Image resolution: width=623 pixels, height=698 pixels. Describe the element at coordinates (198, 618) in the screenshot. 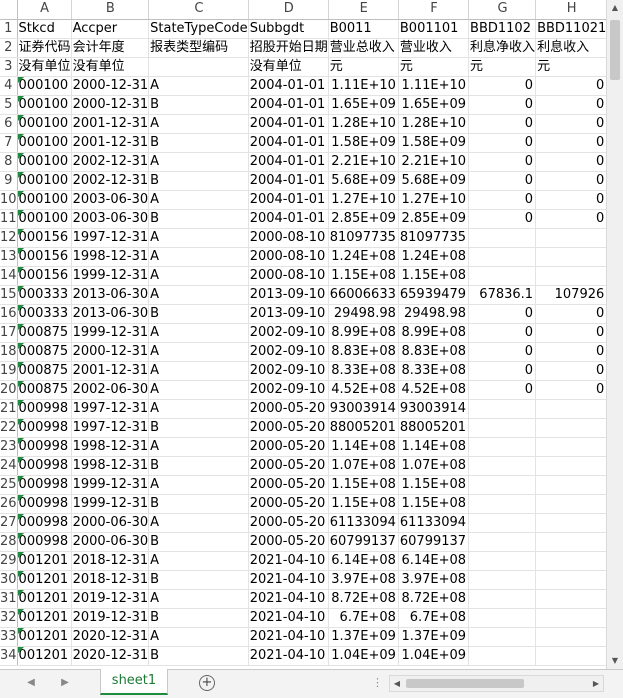

I see `cell-c32: B` at that location.